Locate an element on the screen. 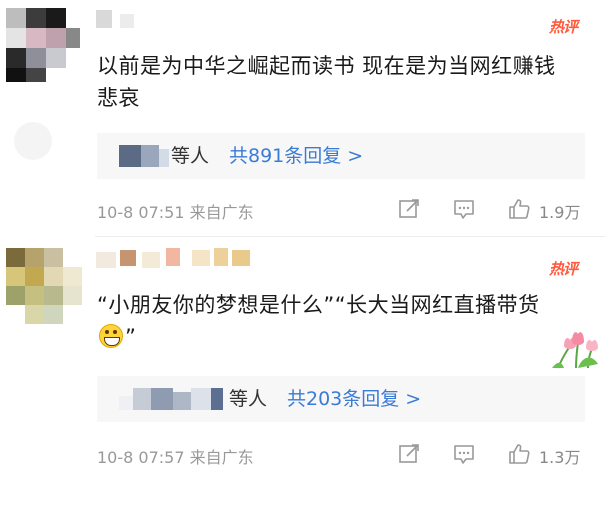  reply-summary-box: 等人 共891条回复 > is located at coordinates (341, 156).